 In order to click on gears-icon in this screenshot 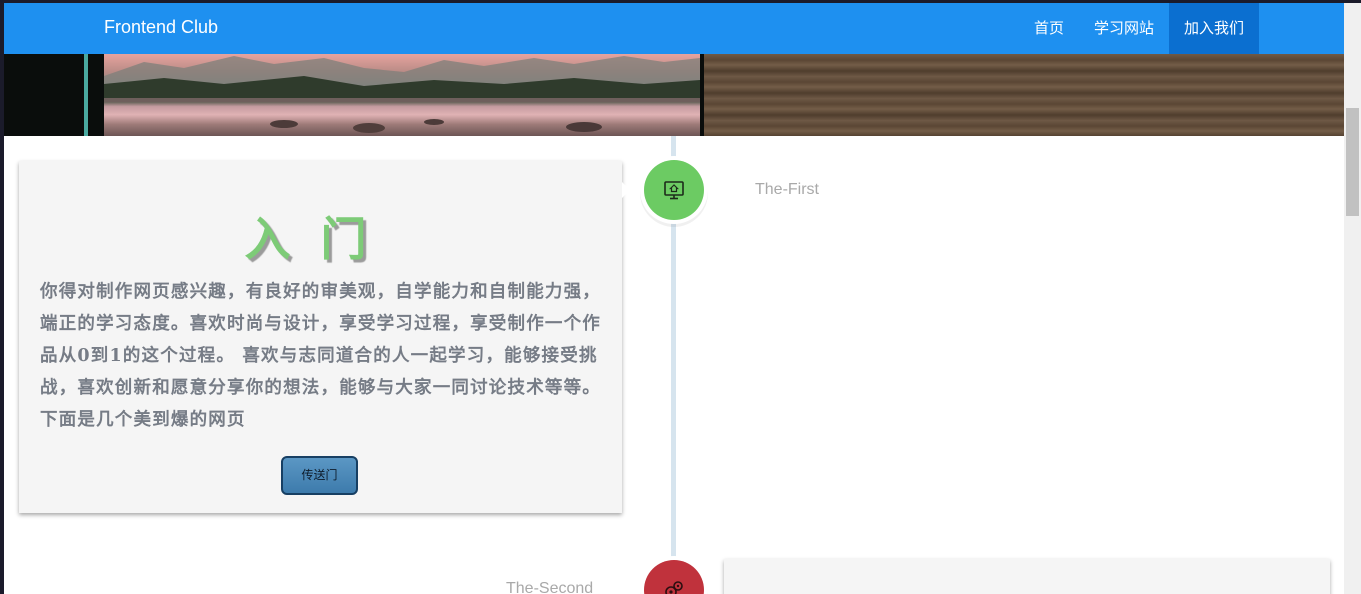, I will do `click(674, 587)`.